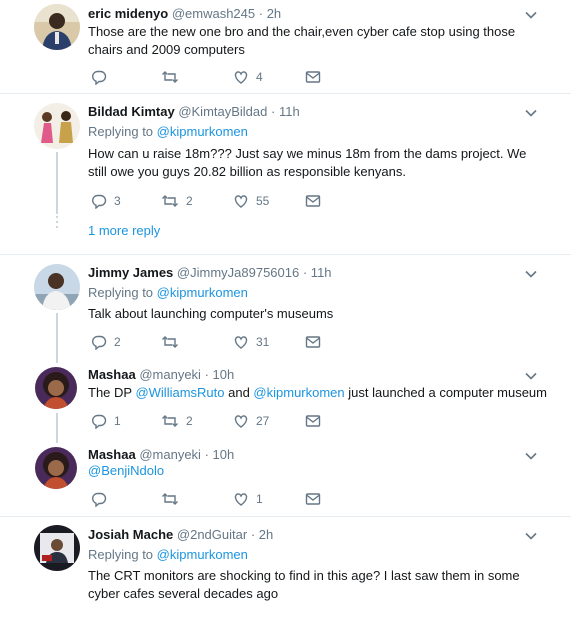  I want to click on tweet-actions: 4, so click(218, 77).